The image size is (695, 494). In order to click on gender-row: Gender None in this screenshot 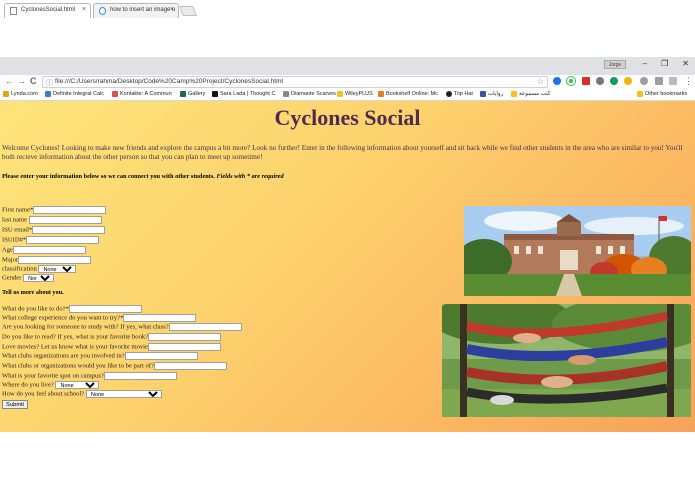, I will do `click(28, 278)`.